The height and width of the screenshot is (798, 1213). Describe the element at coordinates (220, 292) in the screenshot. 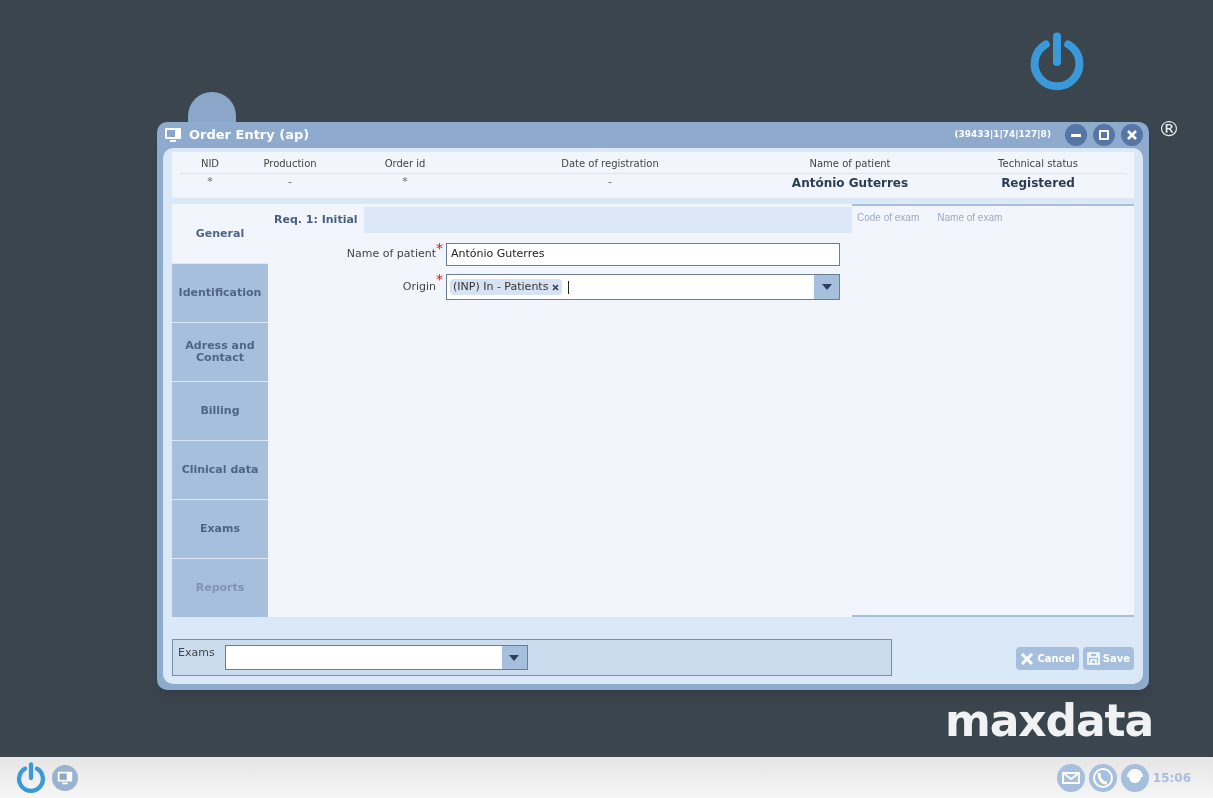

I see `side-tab: Identification` at that location.